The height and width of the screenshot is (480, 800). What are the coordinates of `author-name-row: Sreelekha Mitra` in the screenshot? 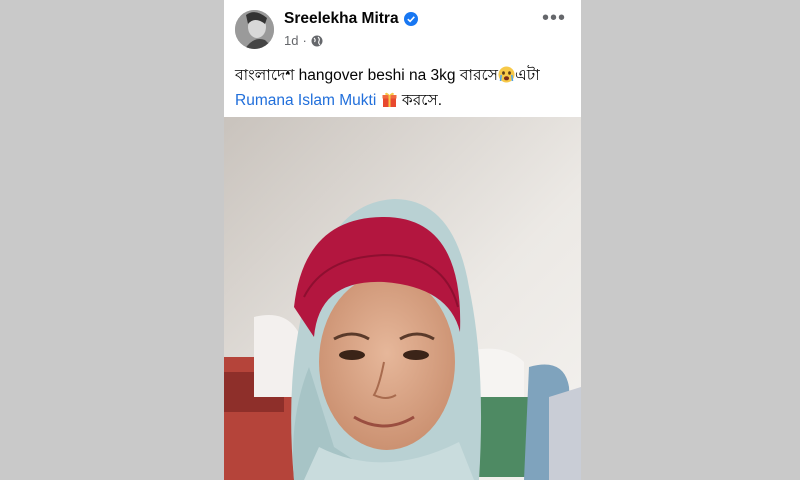 It's located at (351, 19).